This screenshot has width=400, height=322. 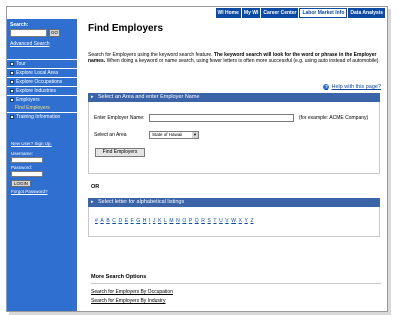 I want to click on letter-link: Z, so click(x=251, y=221).